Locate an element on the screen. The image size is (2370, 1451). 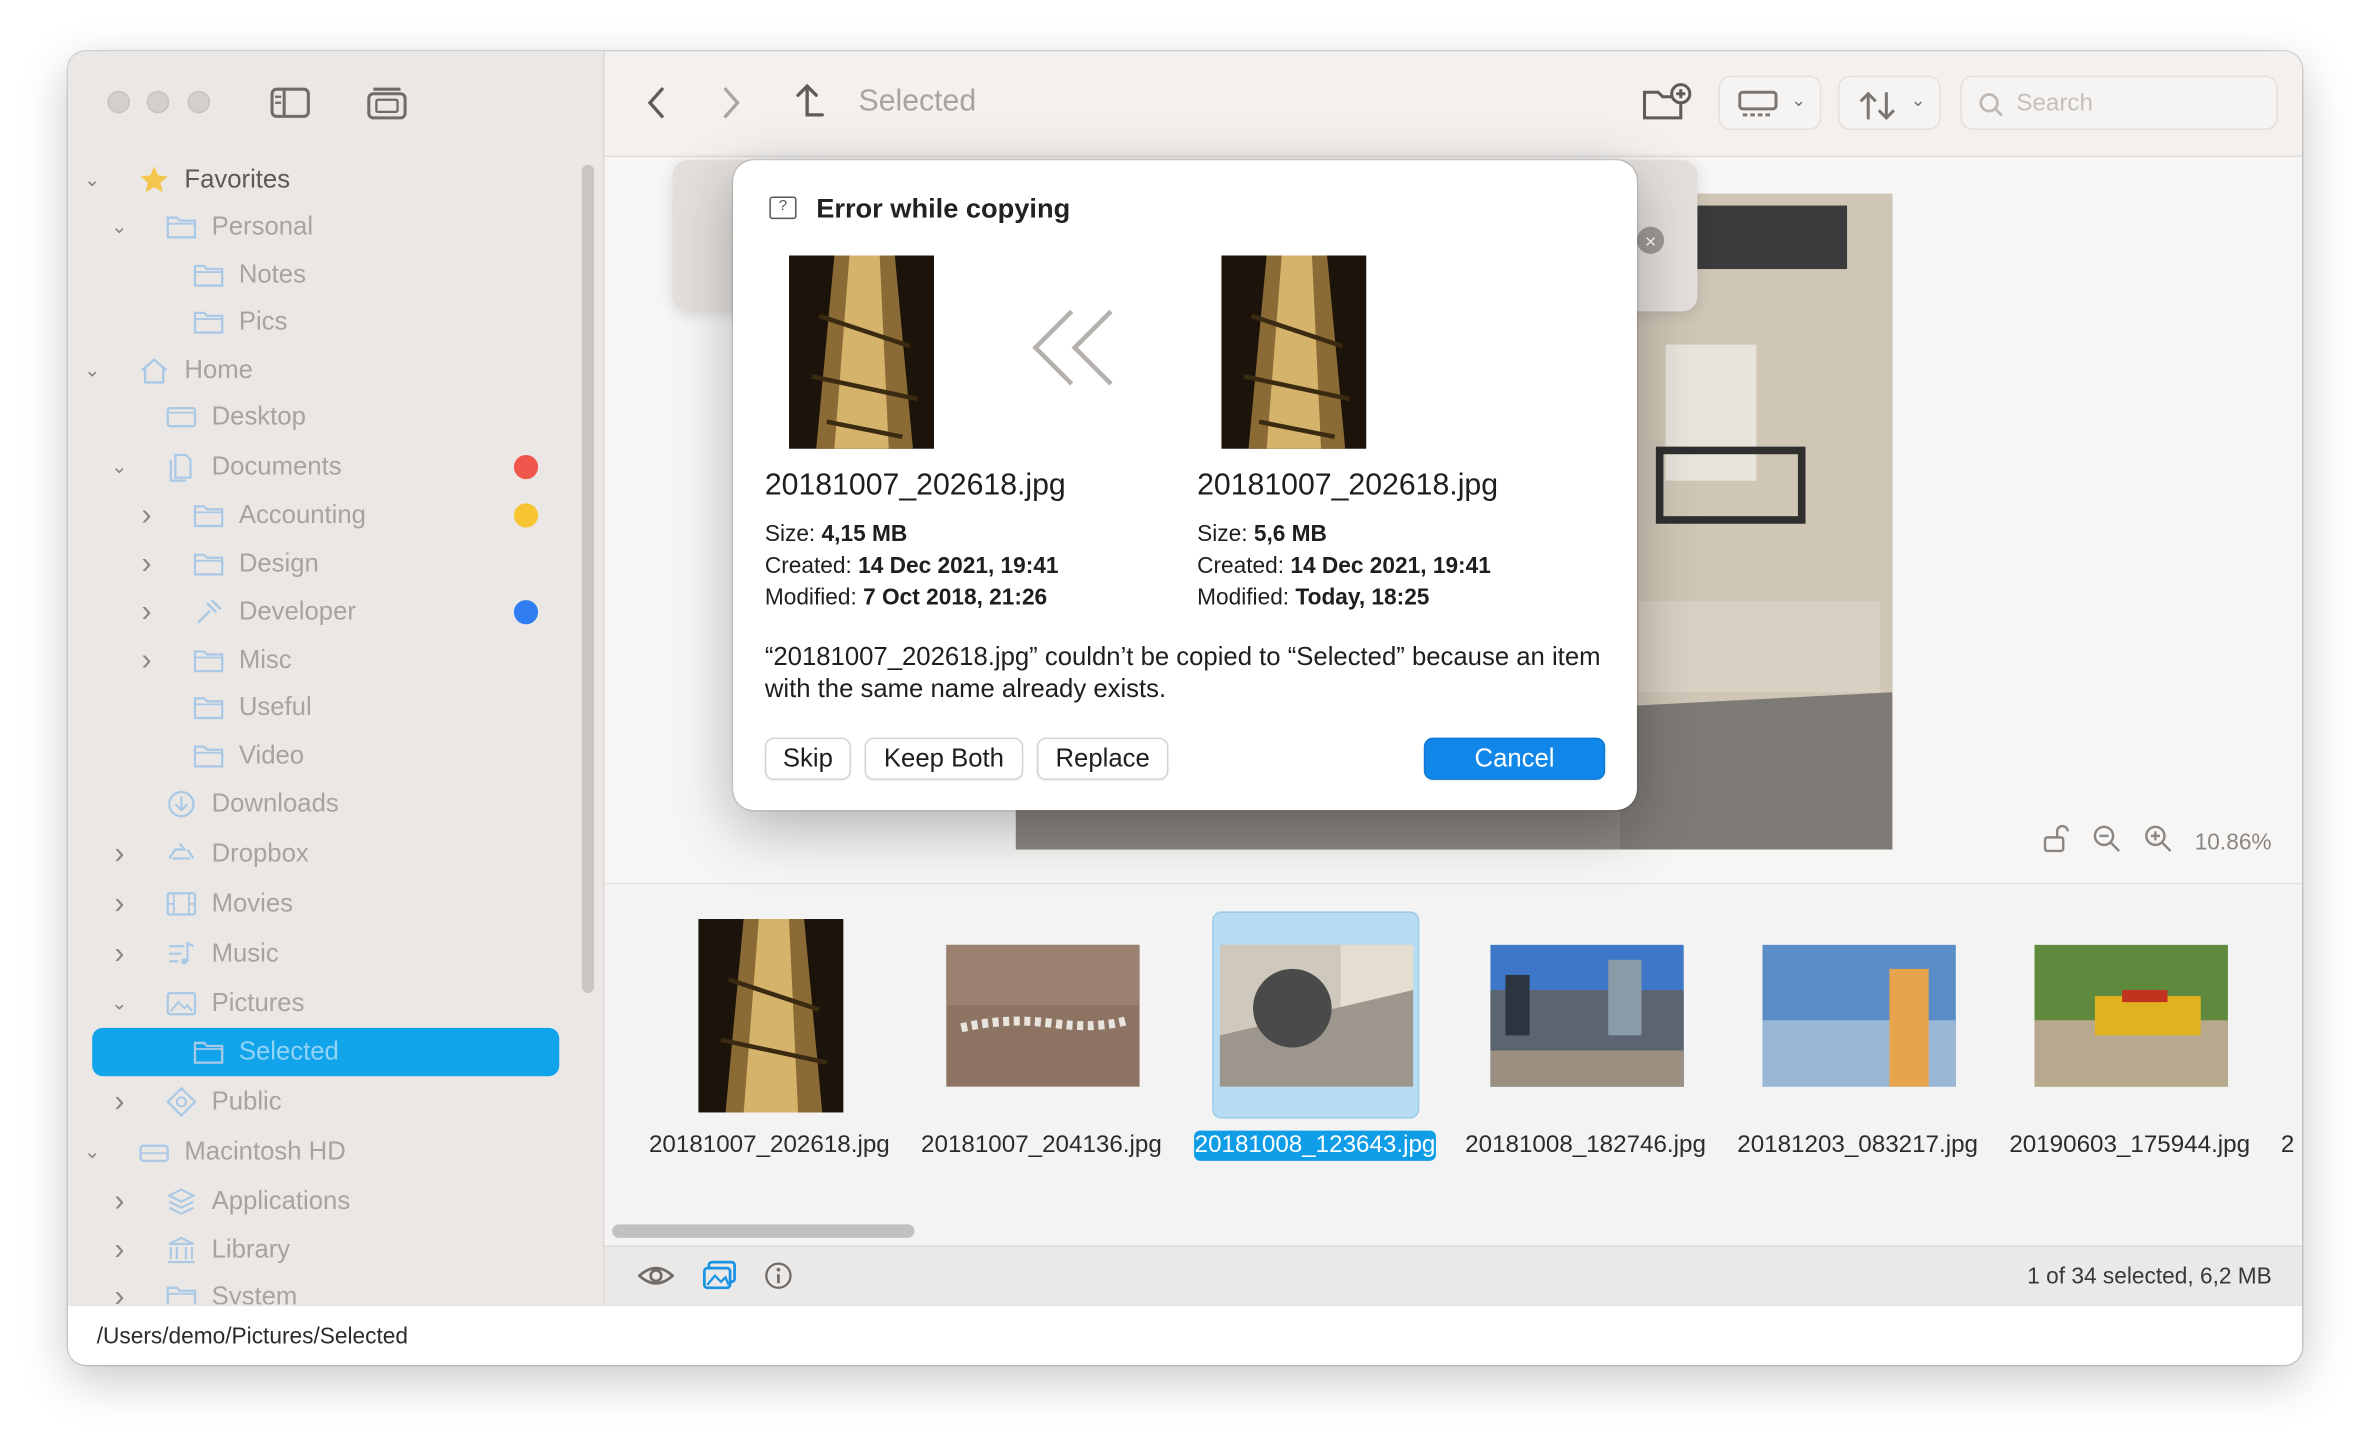
sidebar-item-personal: ⌄ Personal is located at coordinates (325, 226).